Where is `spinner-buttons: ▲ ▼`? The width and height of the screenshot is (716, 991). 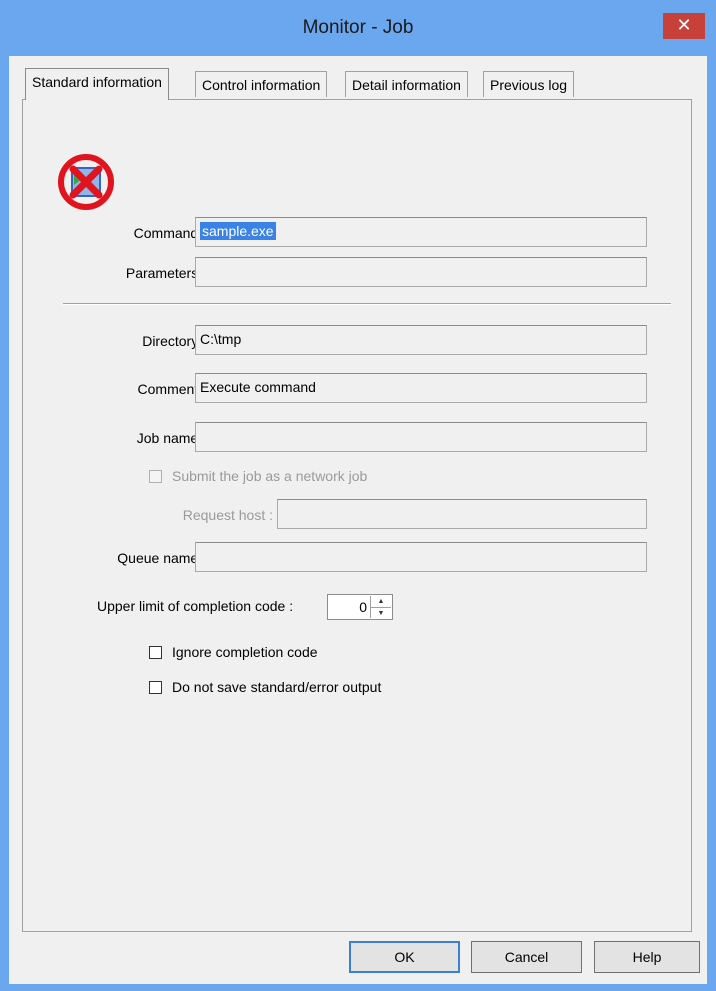 spinner-buttons: ▲ ▼ is located at coordinates (380, 607).